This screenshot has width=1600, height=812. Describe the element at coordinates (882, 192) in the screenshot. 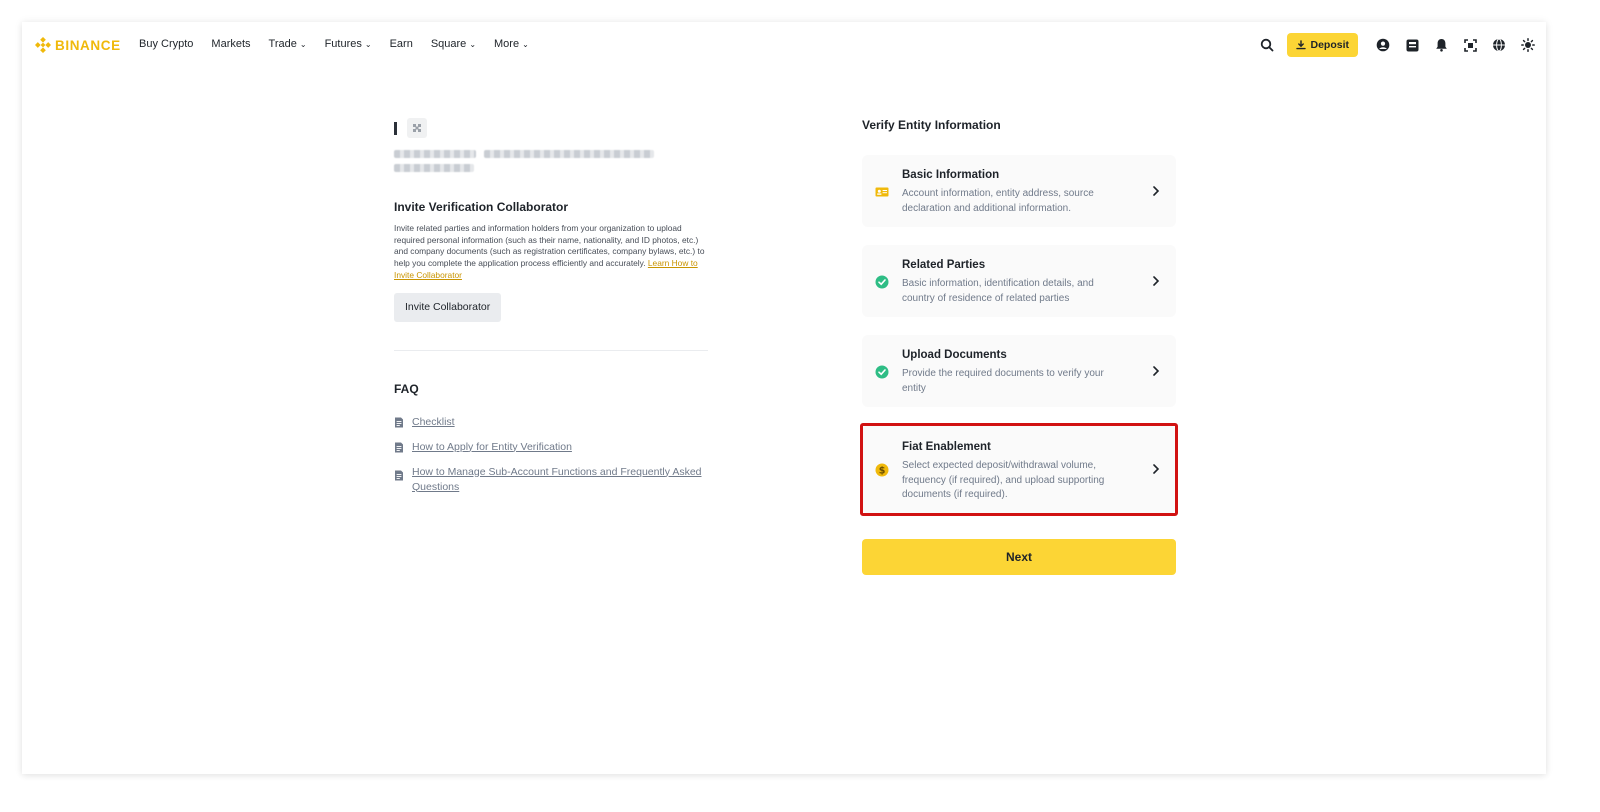

I see `id-card-icon` at that location.